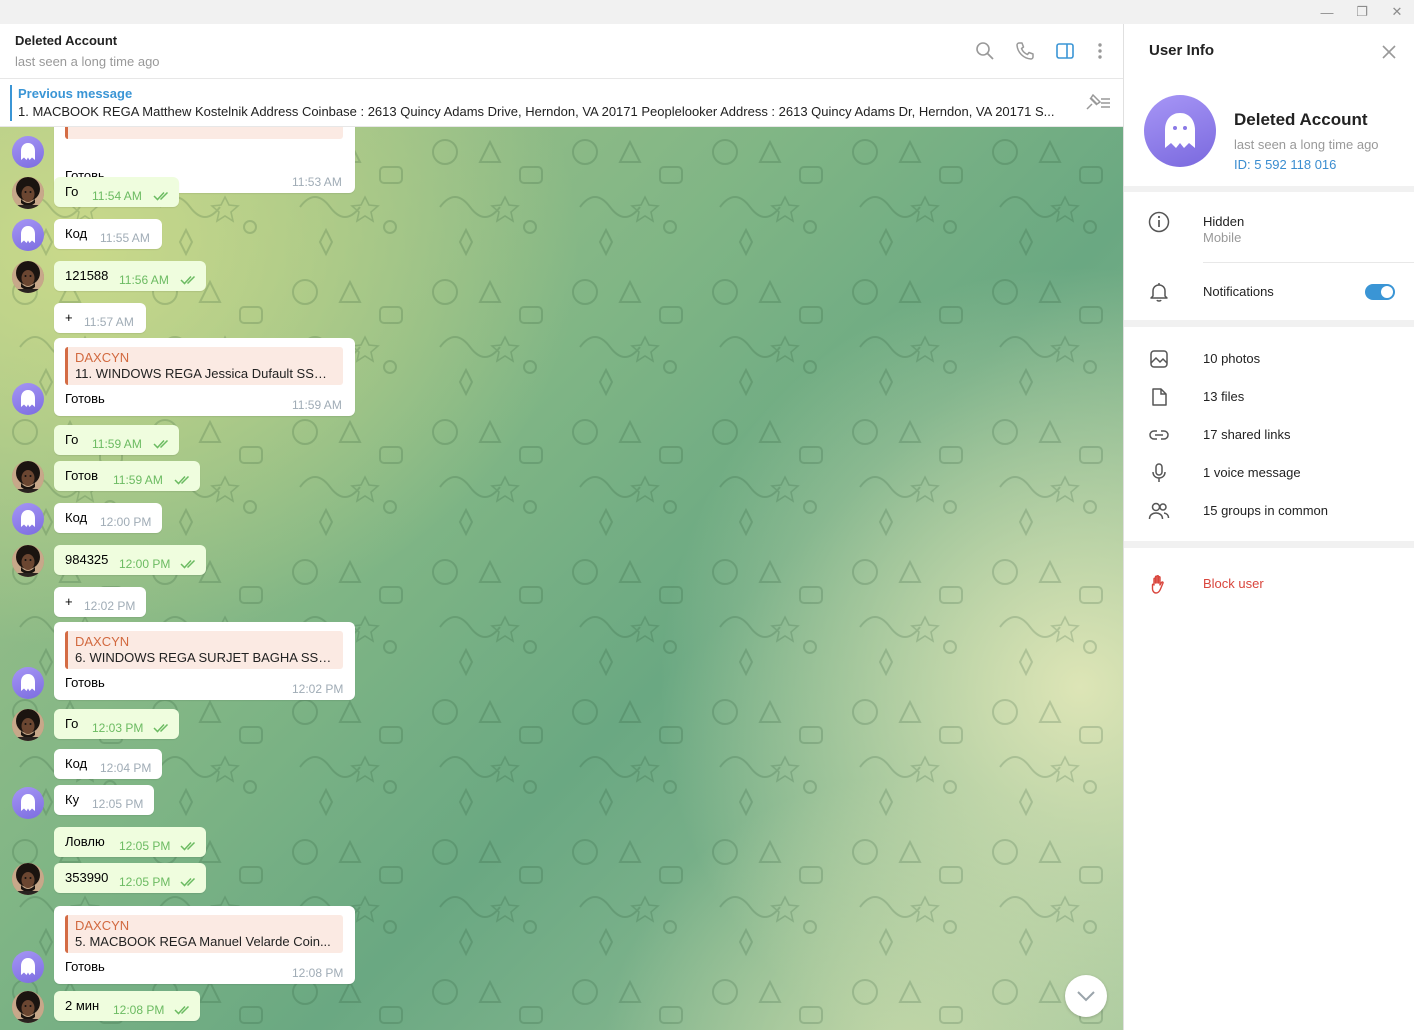  What do you see at coordinates (1065, 51) in the screenshot?
I see `sidebar-toggle-icon` at bounding box center [1065, 51].